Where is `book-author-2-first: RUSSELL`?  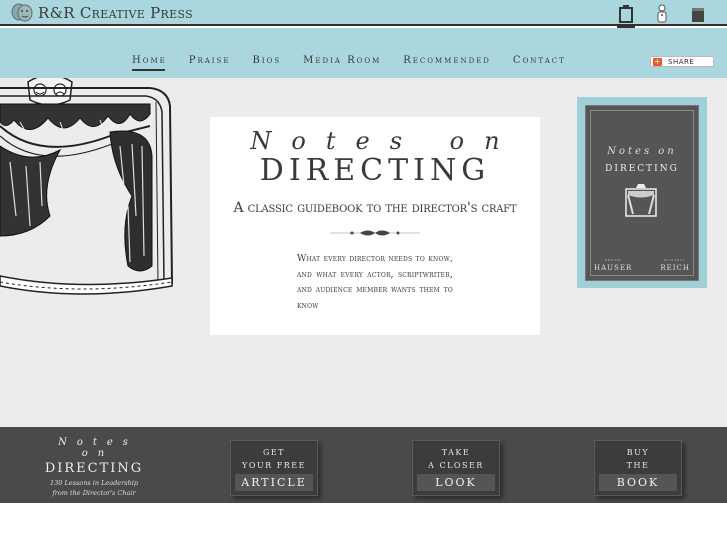 book-author-2-first: RUSSELL is located at coordinates (675, 260).